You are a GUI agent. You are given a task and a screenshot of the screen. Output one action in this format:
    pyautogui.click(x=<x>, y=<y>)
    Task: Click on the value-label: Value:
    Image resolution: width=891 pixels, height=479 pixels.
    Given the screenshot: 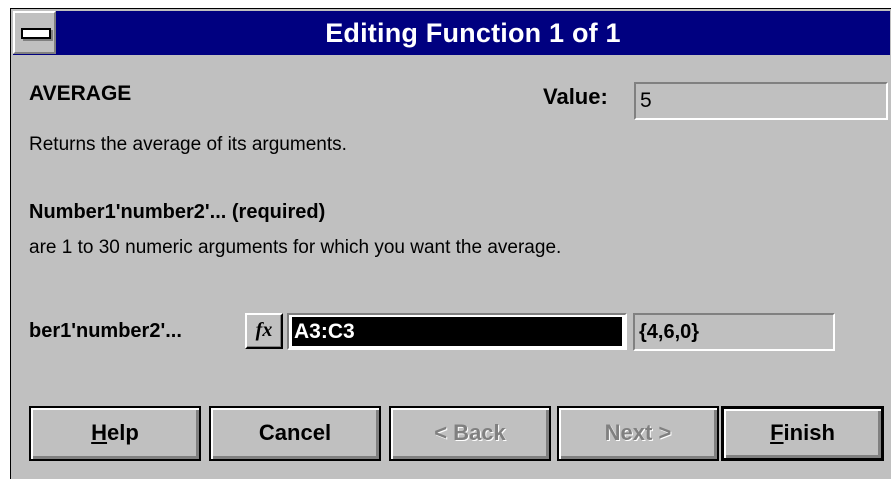 What is the action you would take?
    pyautogui.click(x=575, y=96)
    